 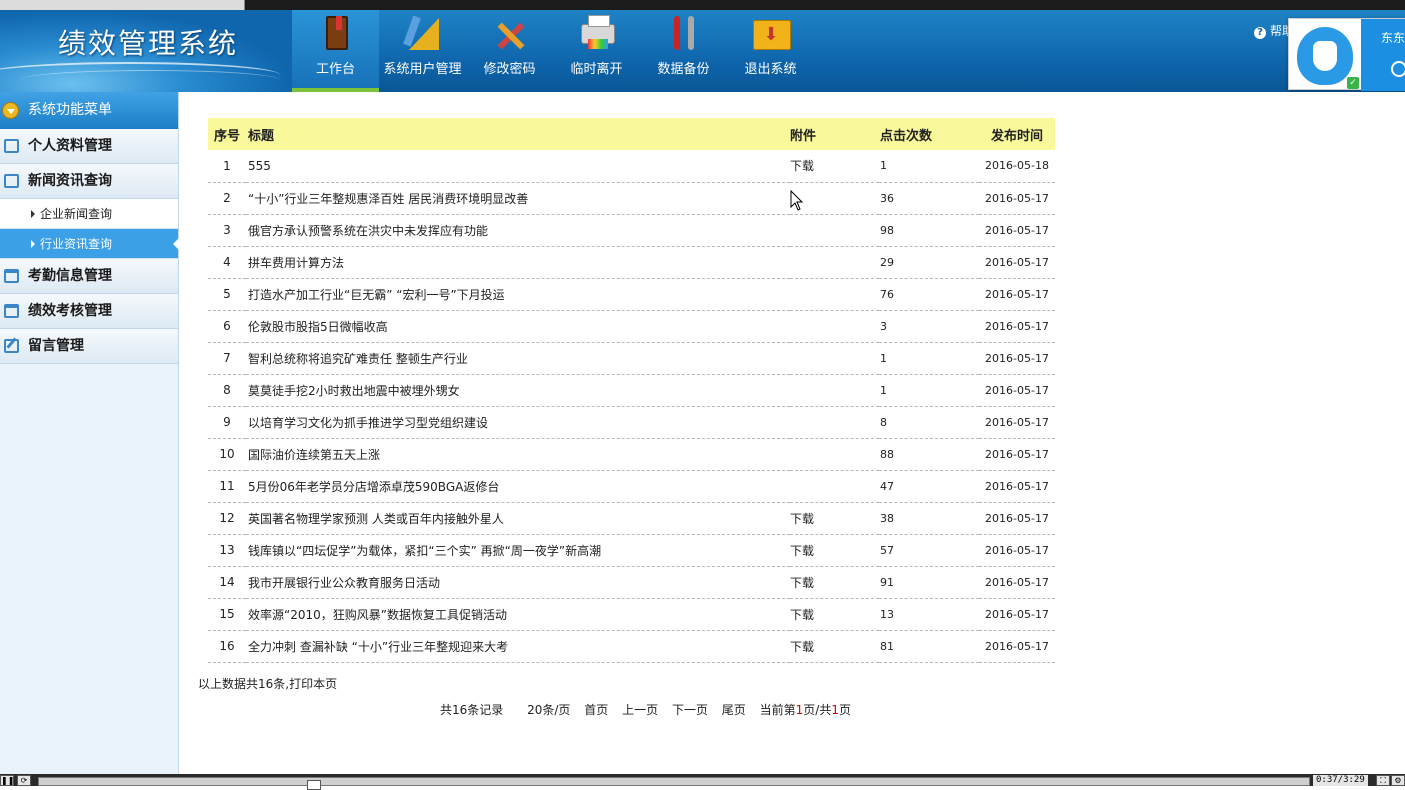 I want to click on sidebar-subitem-industry-news: 行业资讯查询, so click(x=89, y=244).